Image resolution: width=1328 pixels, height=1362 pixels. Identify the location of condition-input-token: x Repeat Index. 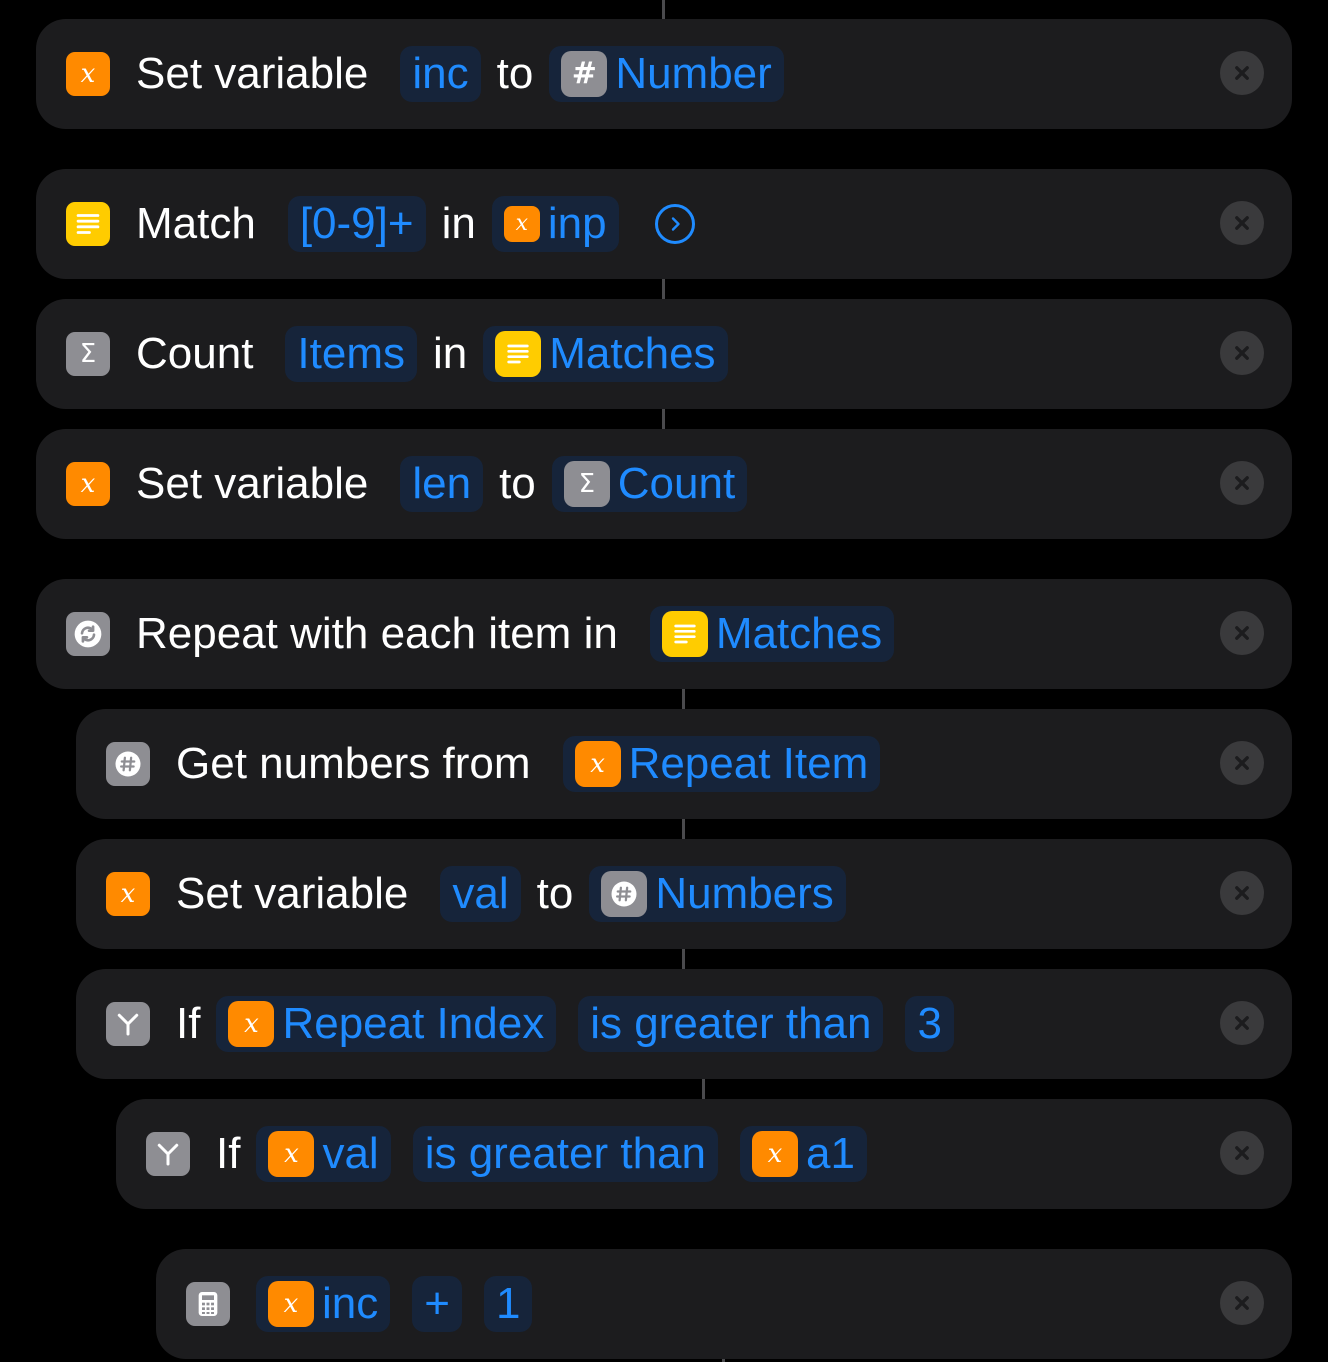
(386, 1024).